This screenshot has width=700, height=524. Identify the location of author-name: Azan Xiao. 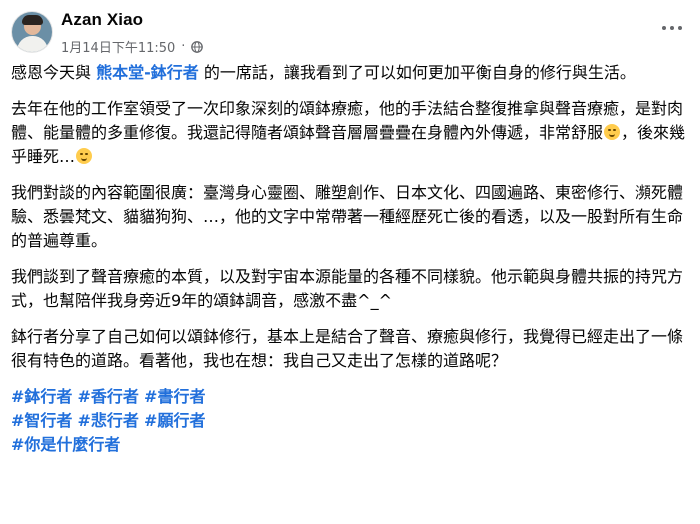
(102, 20).